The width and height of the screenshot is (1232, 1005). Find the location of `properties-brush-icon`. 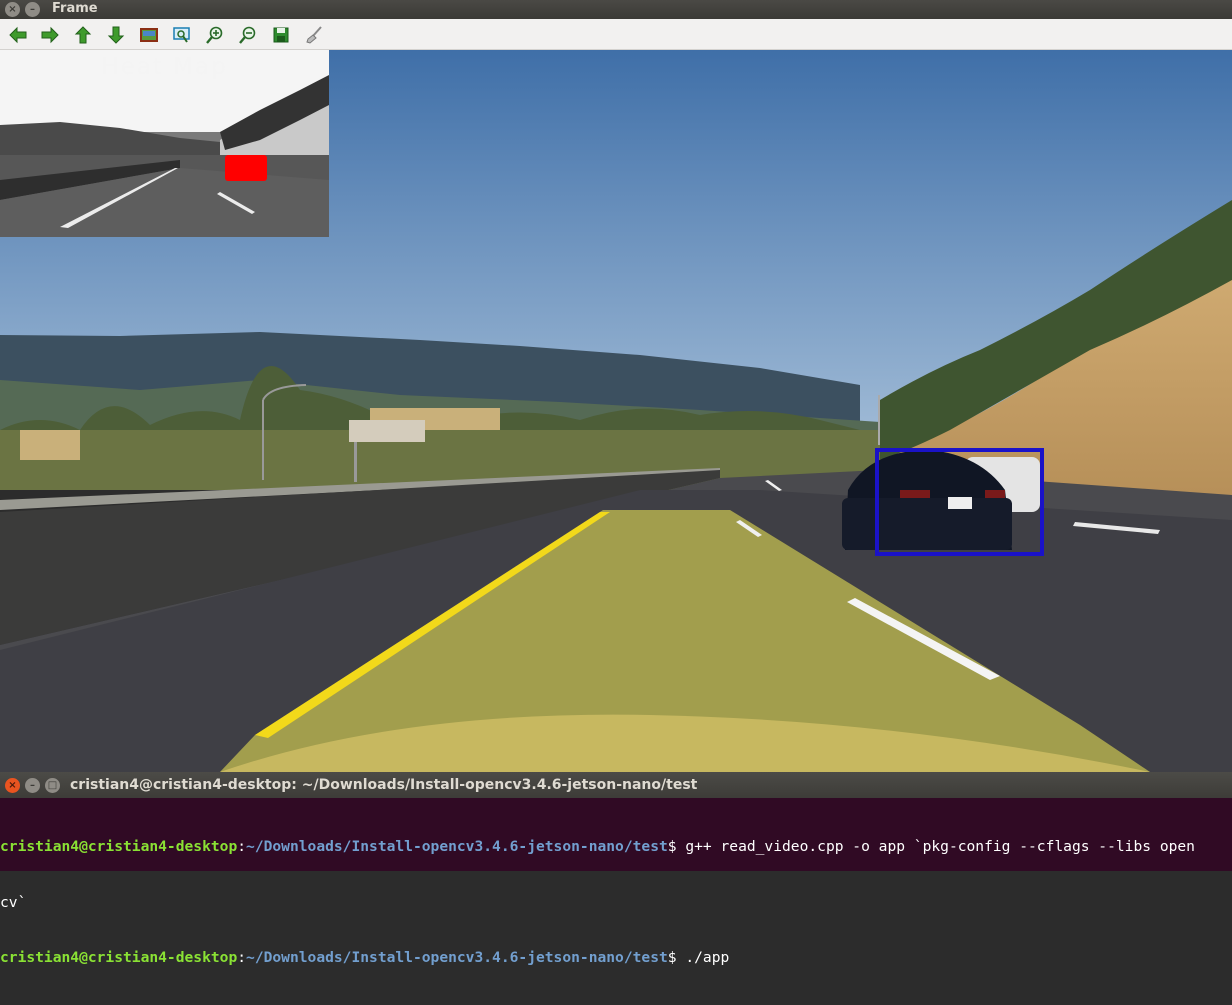

properties-brush-icon is located at coordinates (314, 35).